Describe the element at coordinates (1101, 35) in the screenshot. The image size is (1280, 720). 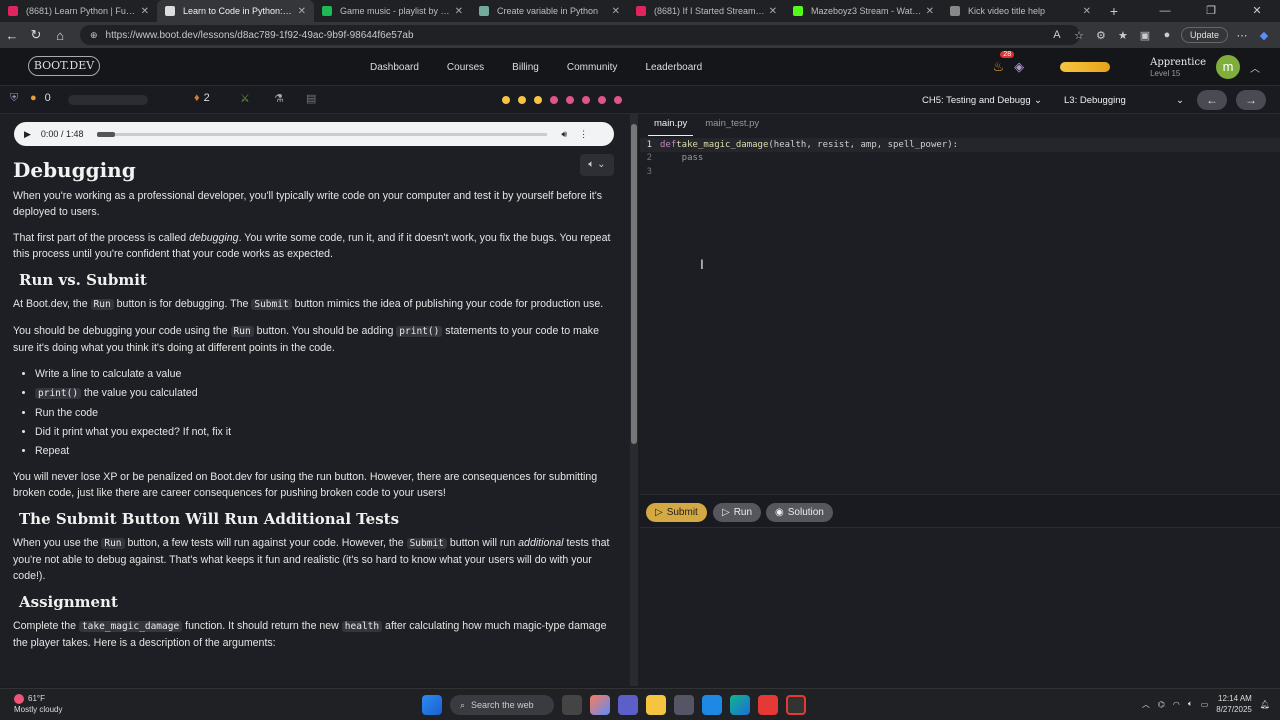
I see `extensions-icon: ⚙` at that location.